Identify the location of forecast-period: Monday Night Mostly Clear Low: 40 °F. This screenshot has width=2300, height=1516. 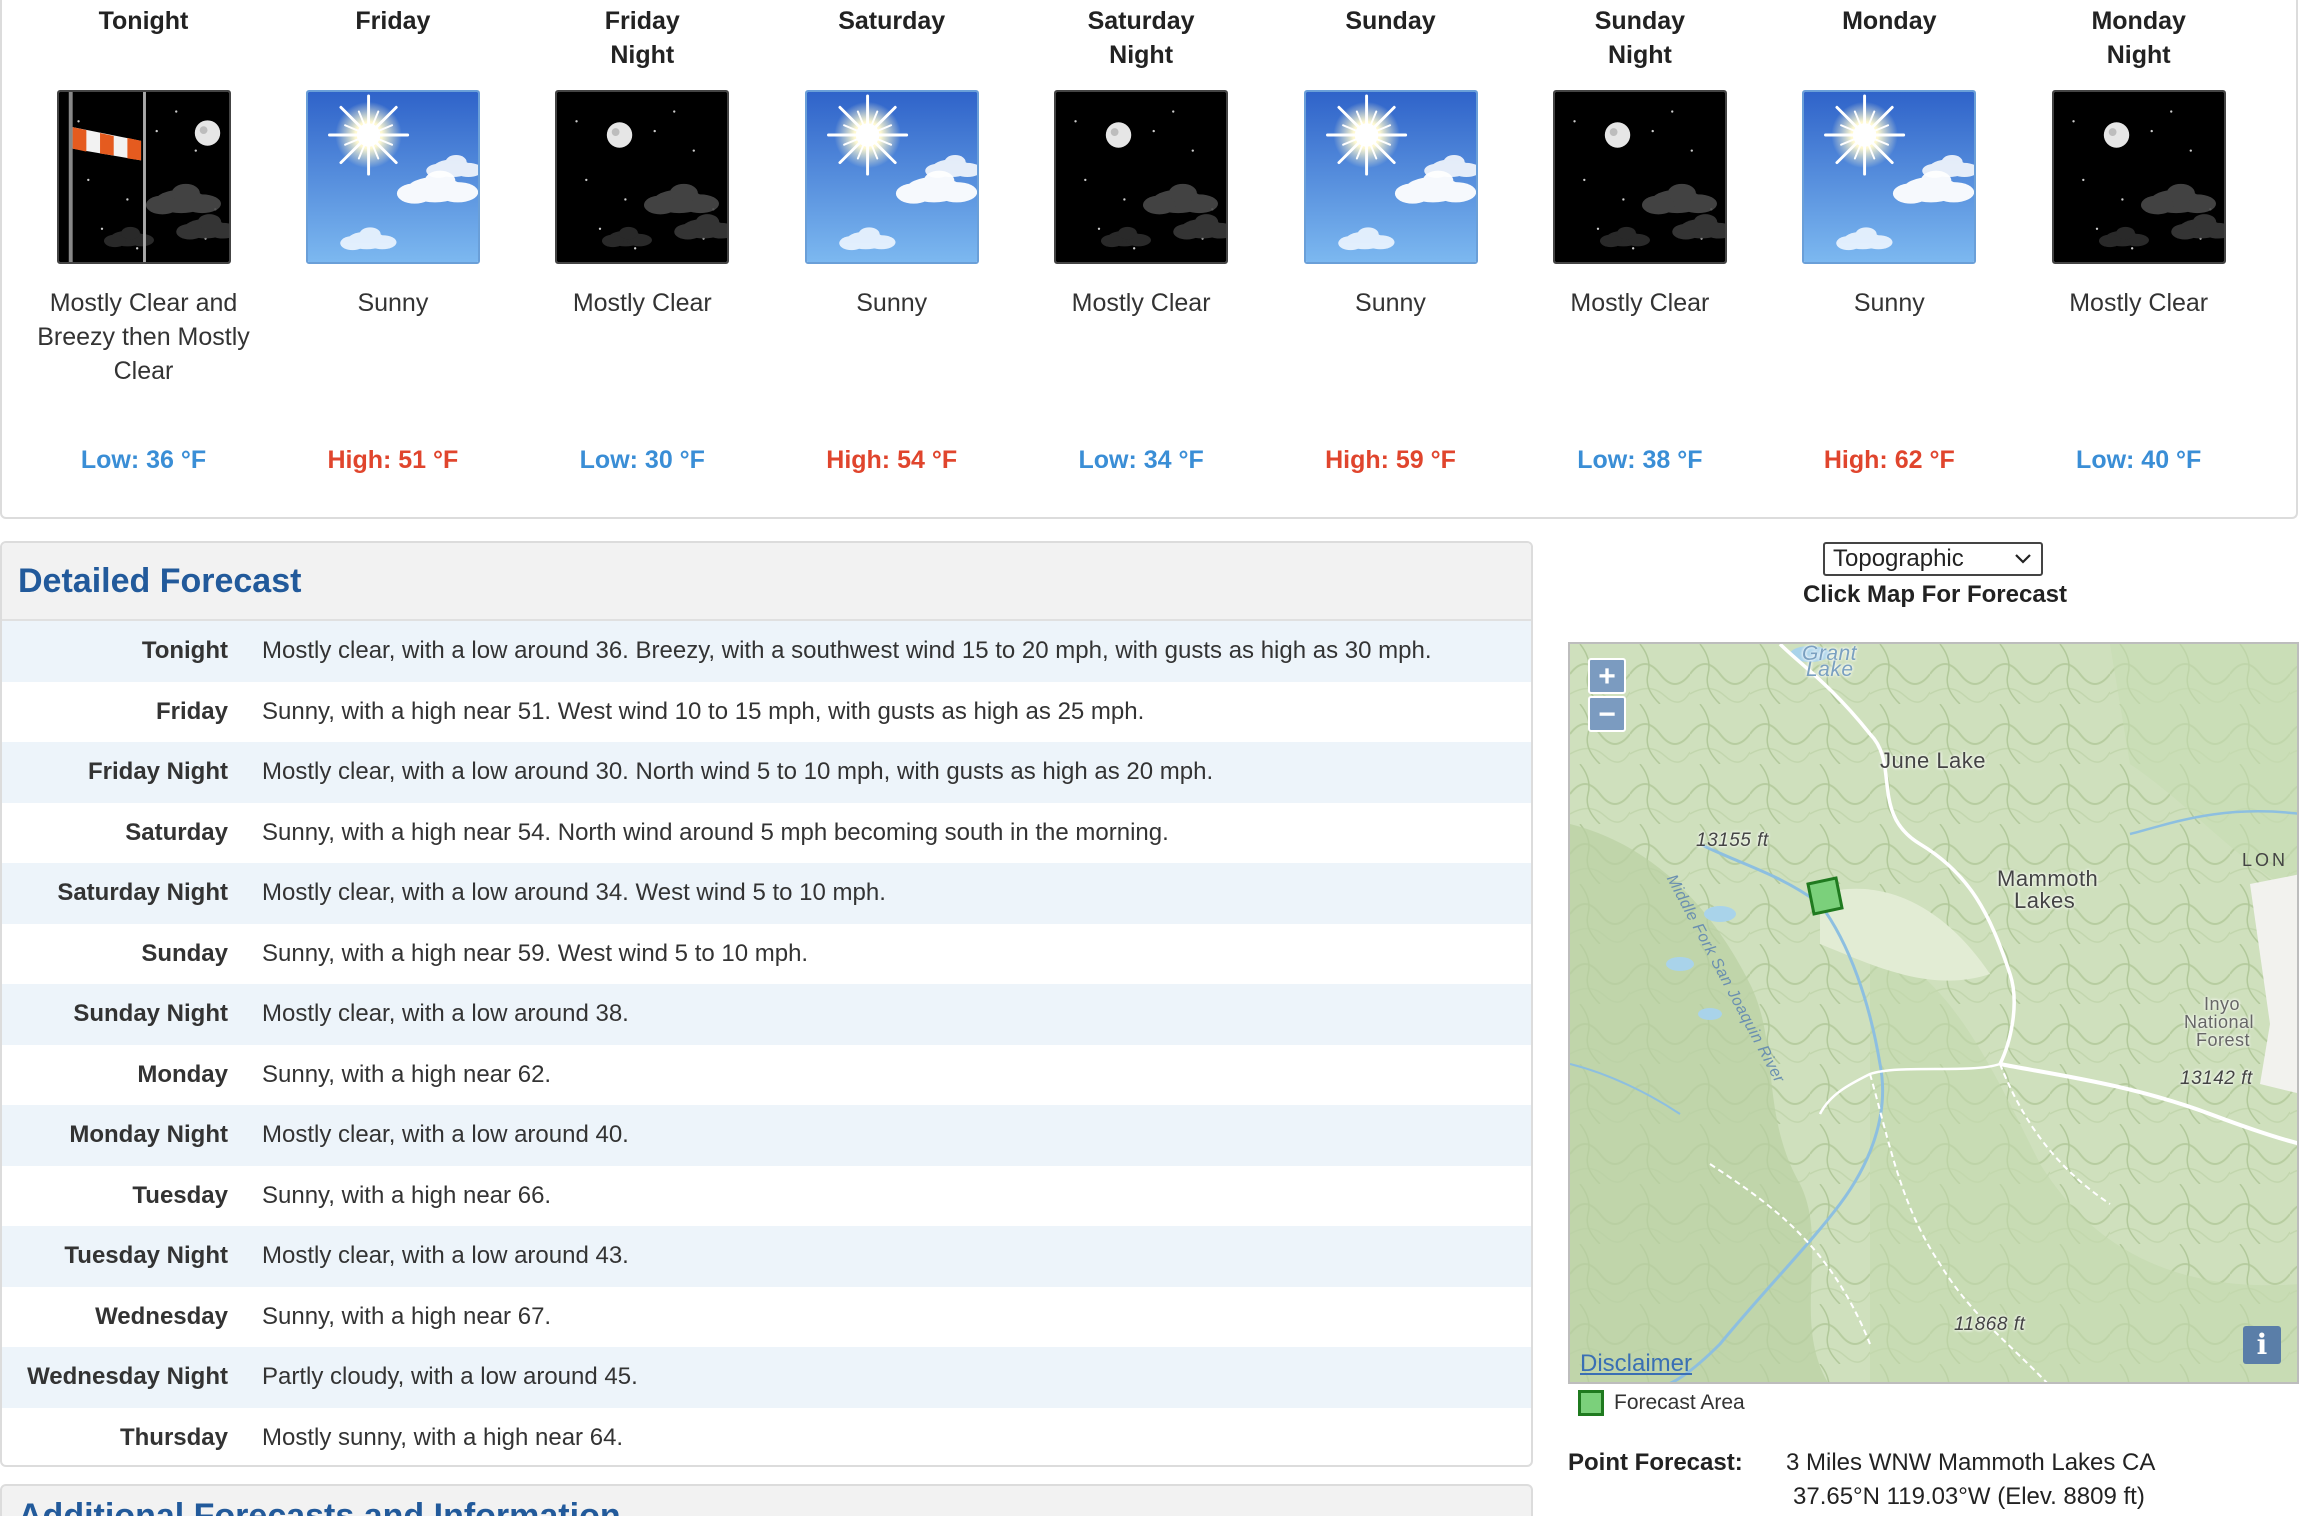
(2138, 237).